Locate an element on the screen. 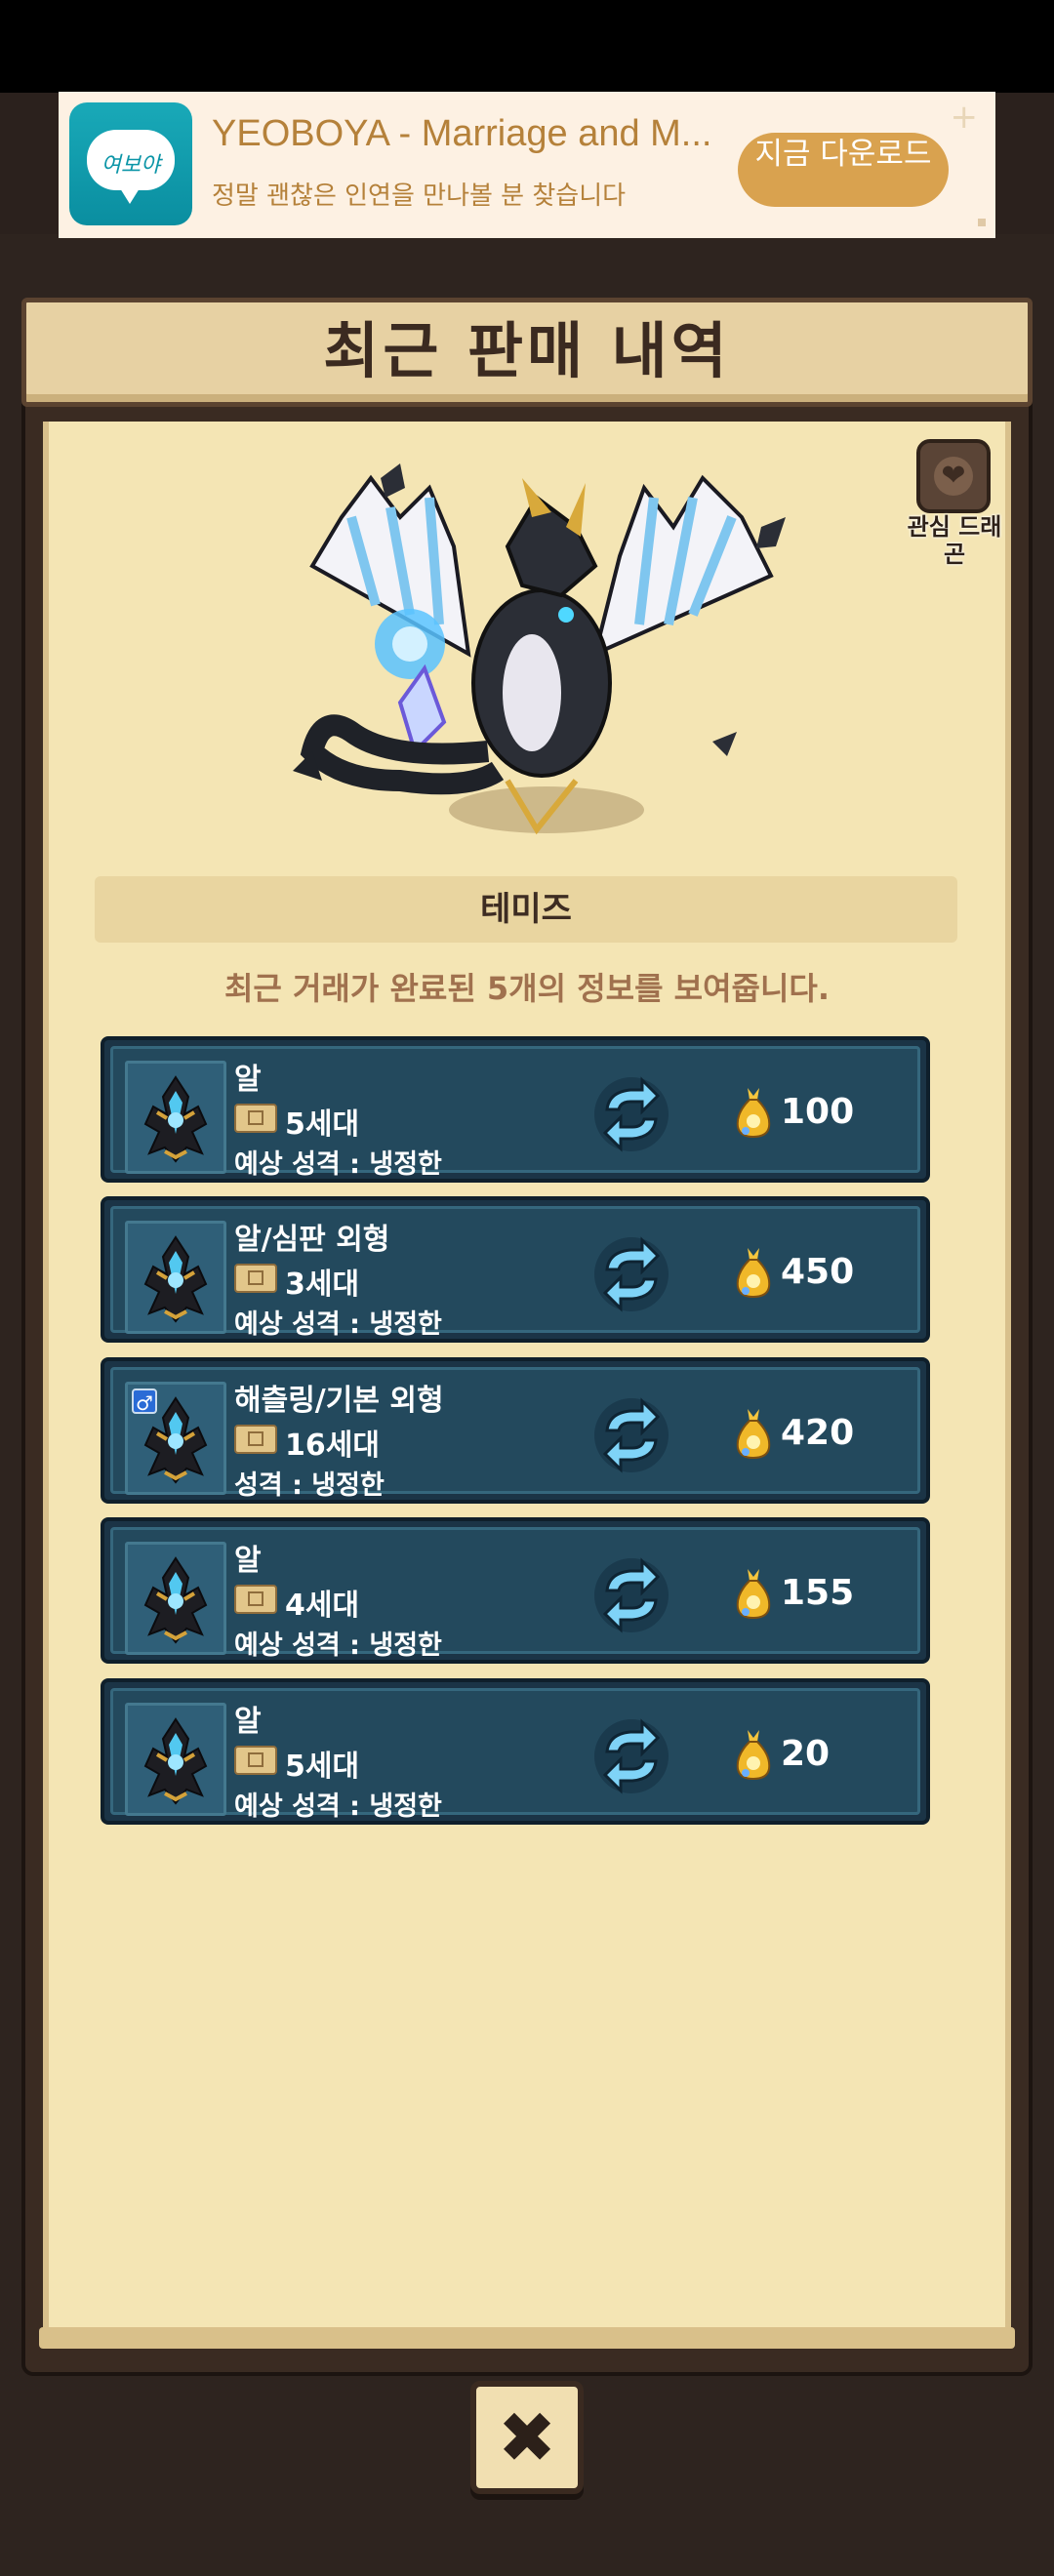 The width and height of the screenshot is (1054, 2576). sale-row-inner: 알 4세대 예상 성격 : 냉정한 155 is located at coordinates (515, 1594).